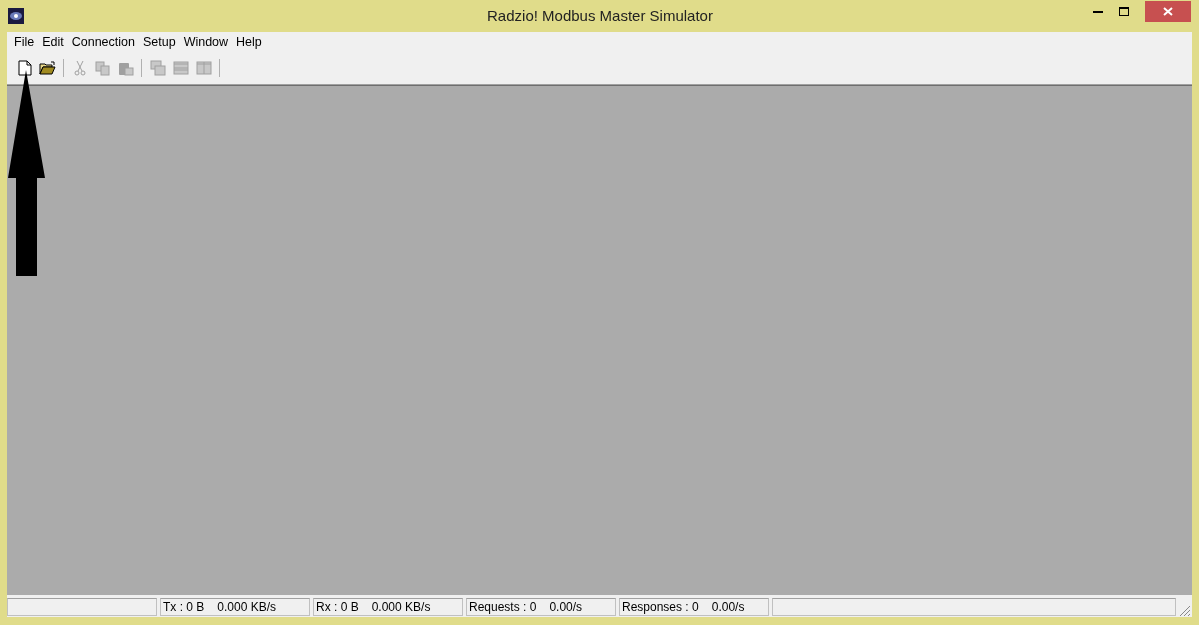 The height and width of the screenshot is (625, 1199). I want to click on minimize-icon, so click(1098, 11).